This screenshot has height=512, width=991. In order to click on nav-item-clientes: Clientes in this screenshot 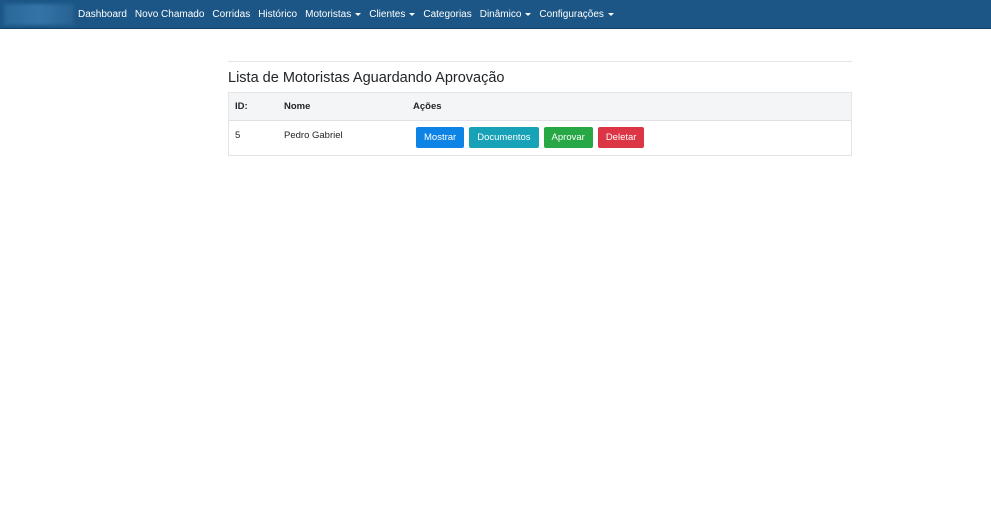, I will do `click(392, 14)`.